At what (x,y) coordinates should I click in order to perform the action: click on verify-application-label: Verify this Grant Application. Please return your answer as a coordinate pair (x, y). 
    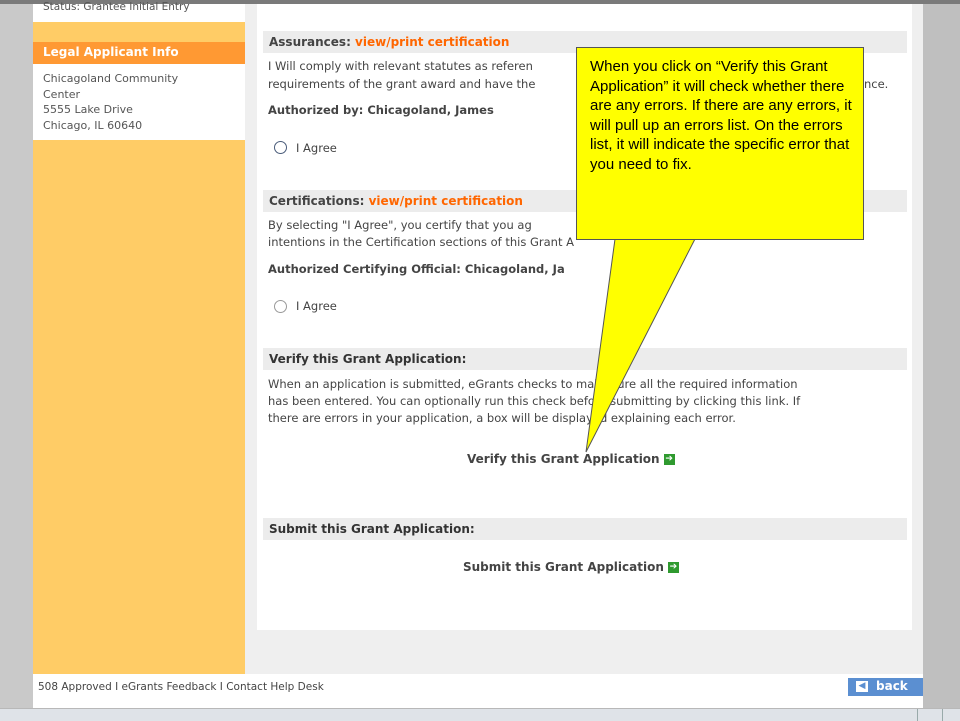
    Looking at the image, I should click on (563, 459).